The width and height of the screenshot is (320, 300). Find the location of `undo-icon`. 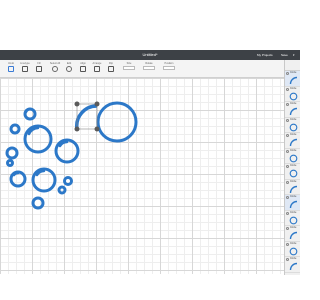

undo-icon is located at coordinates (11, 69).